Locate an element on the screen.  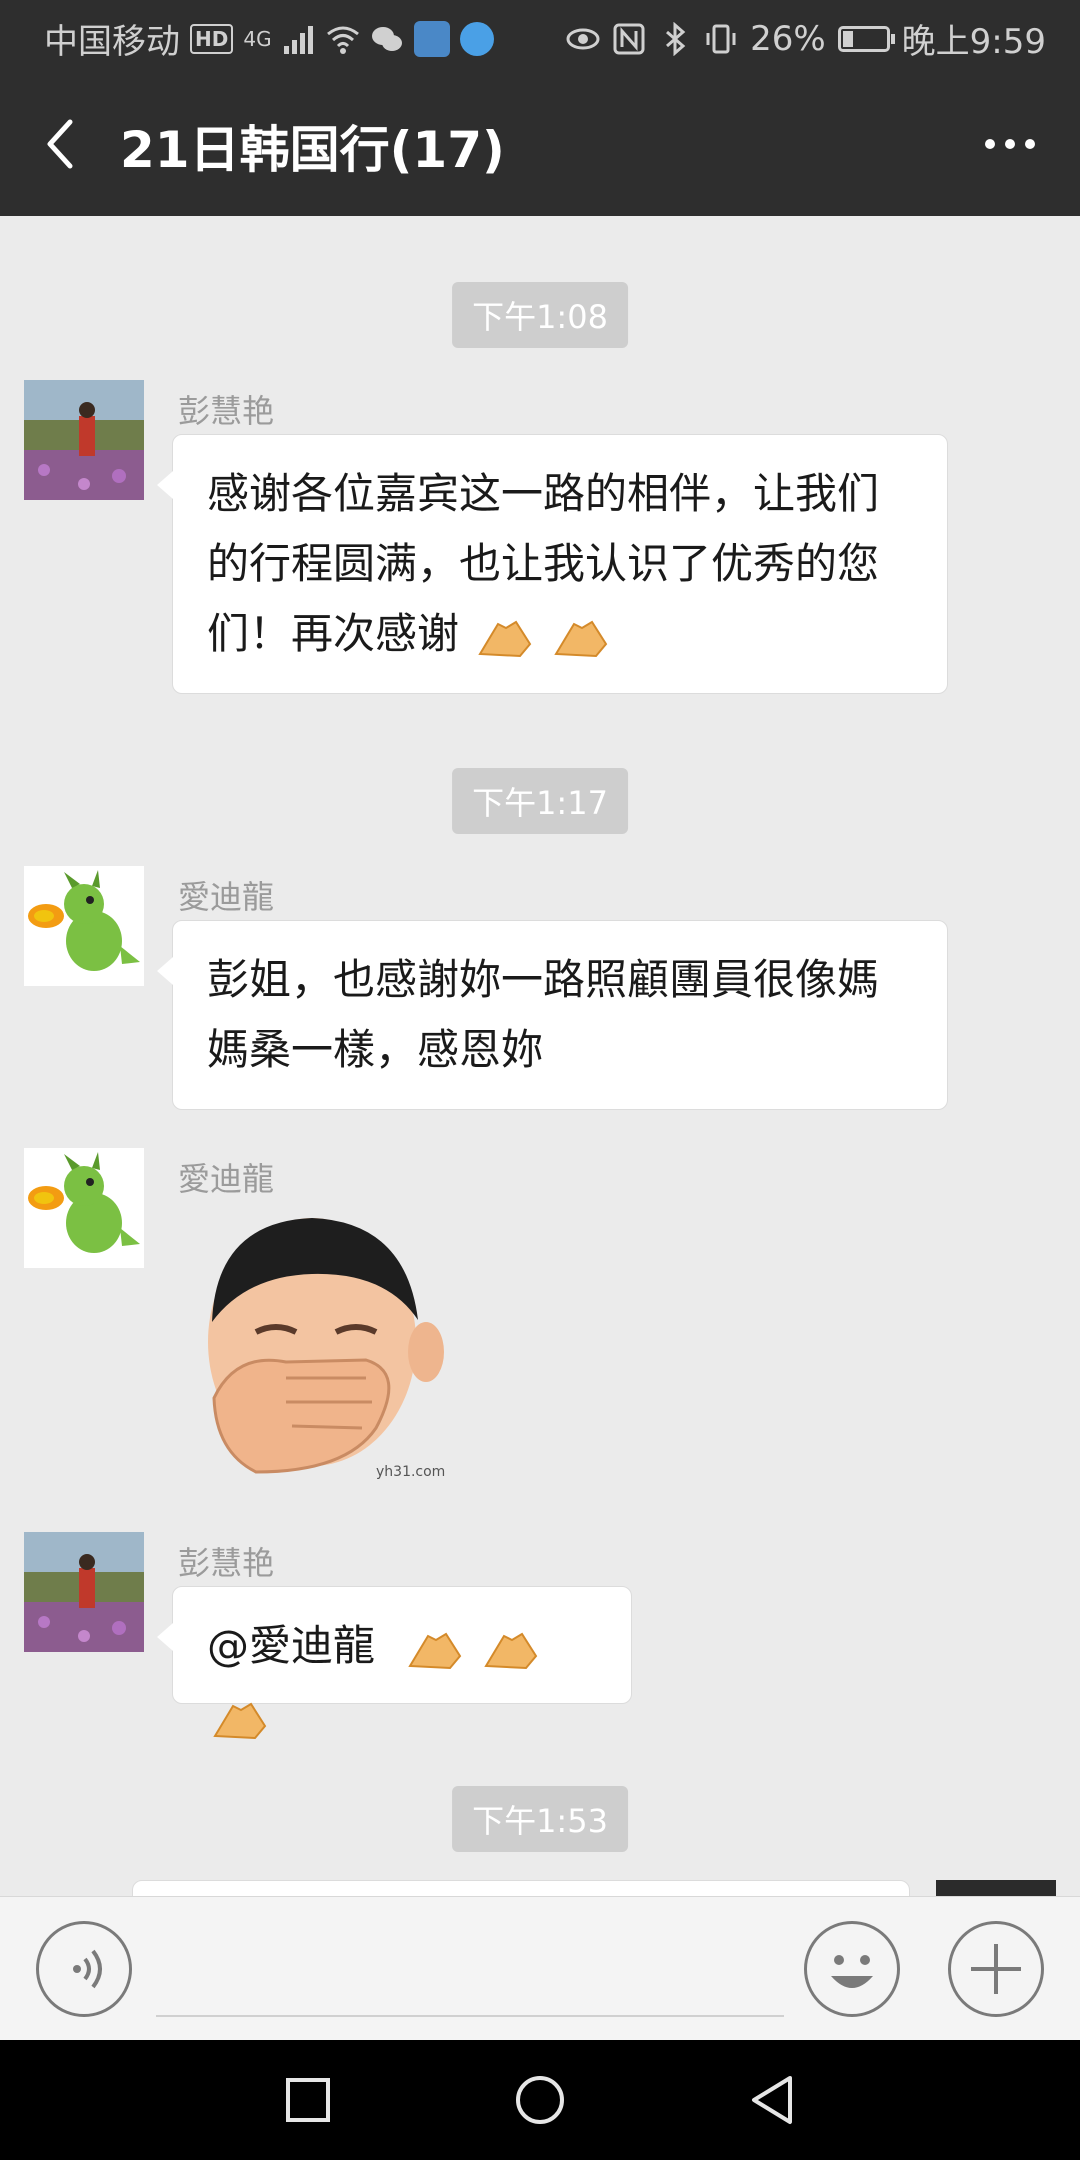
nfc-icon is located at coordinates (629, 38).